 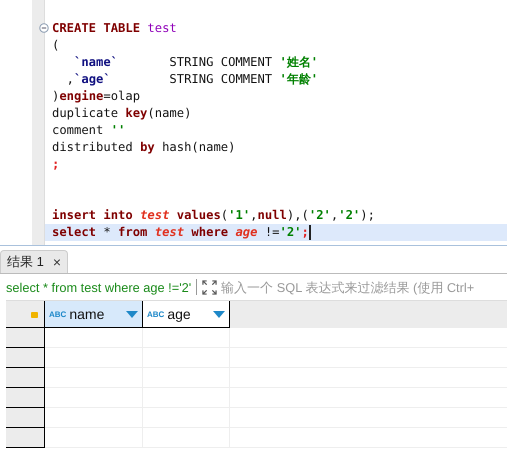 What do you see at coordinates (57, 262) in the screenshot?
I see `close-icon: ×` at bounding box center [57, 262].